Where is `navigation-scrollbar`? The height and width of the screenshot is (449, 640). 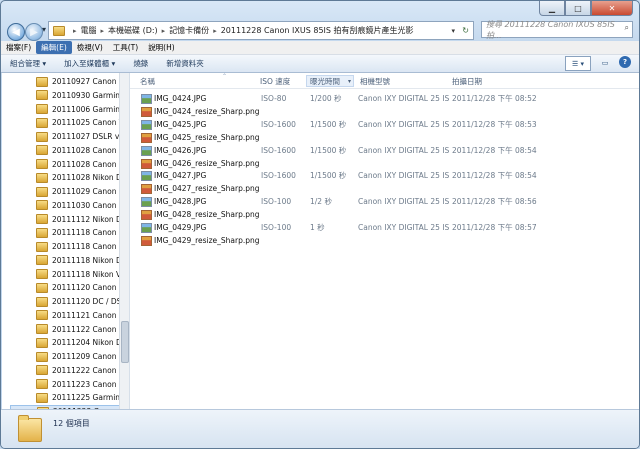
navigation-scrollbar is located at coordinates (124, 241).